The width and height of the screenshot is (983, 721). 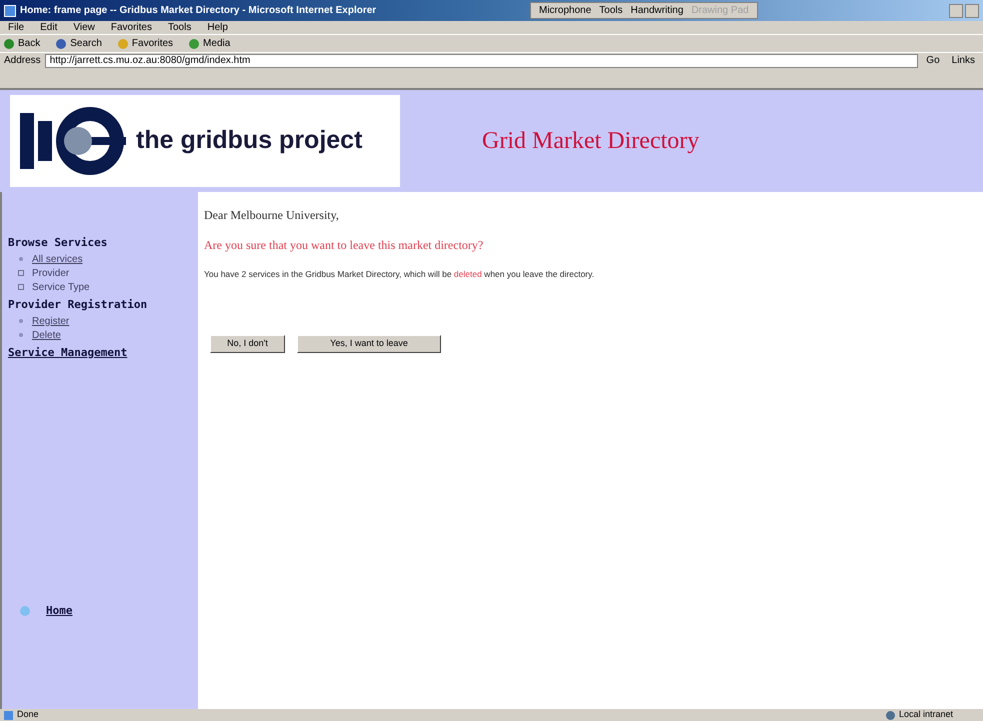 I want to click on toolbar-button: Back, so click(x=22, y=43).